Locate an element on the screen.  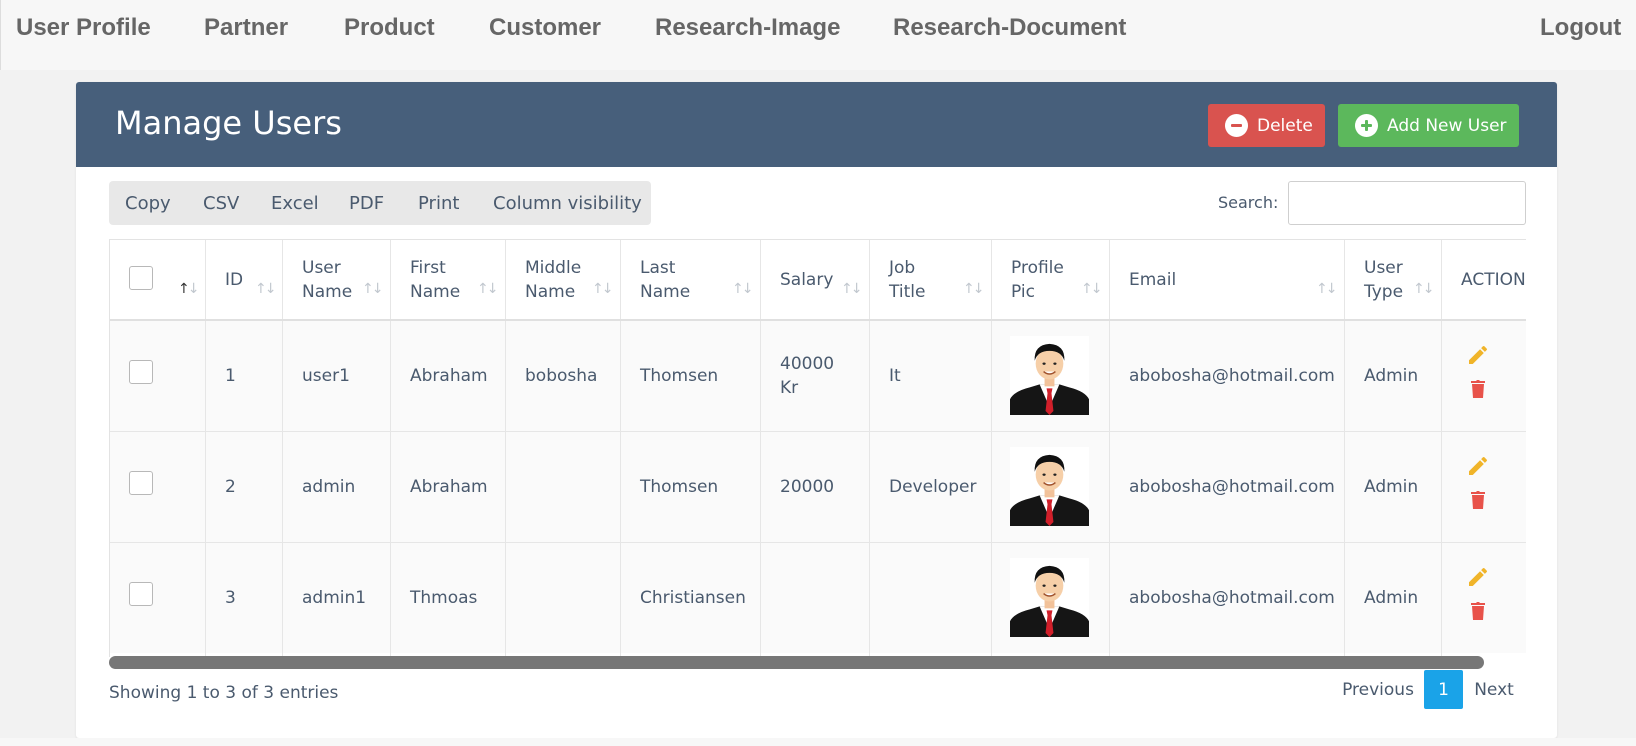
header-first-name: First Name is located at coordinates (435, 280).